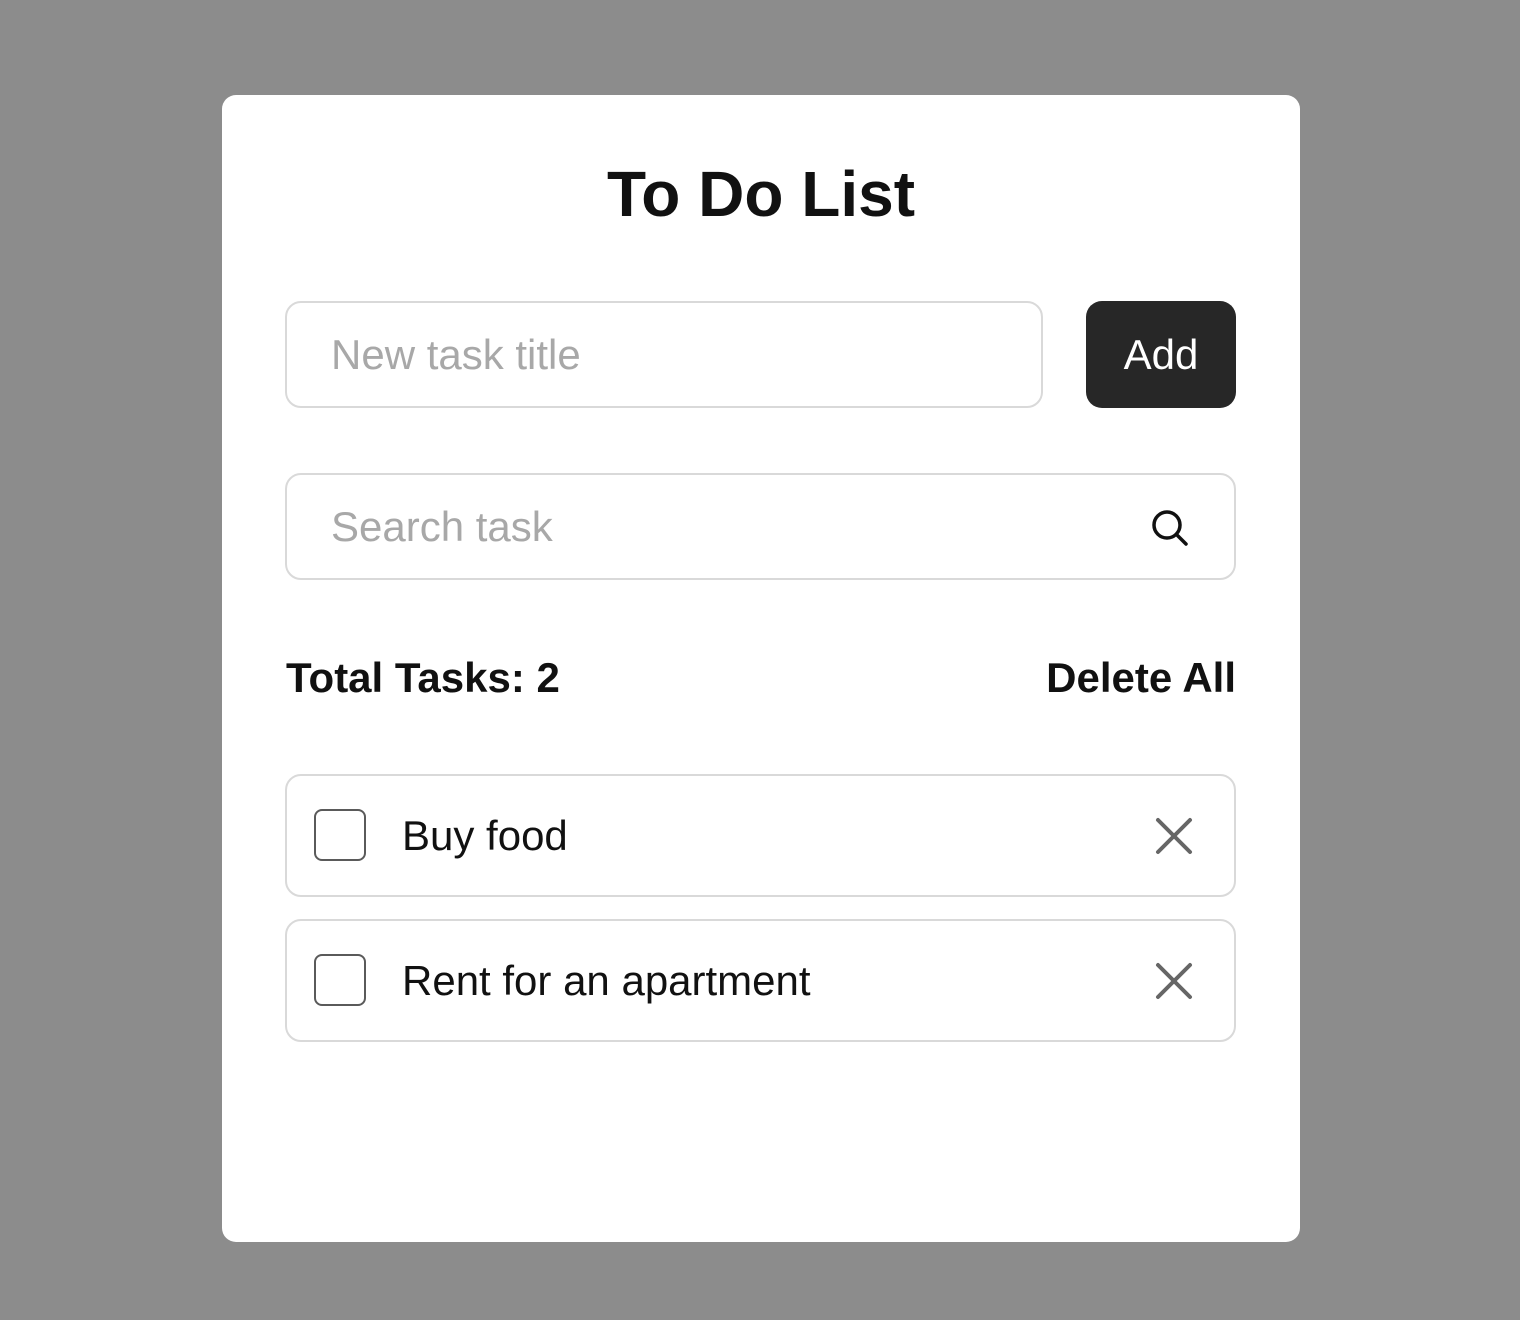 This screenshot has width=1520, height=1320. Describe the element at coordinates (485, 835) in the screenshot. I see `task-title: Buy food` at that location.